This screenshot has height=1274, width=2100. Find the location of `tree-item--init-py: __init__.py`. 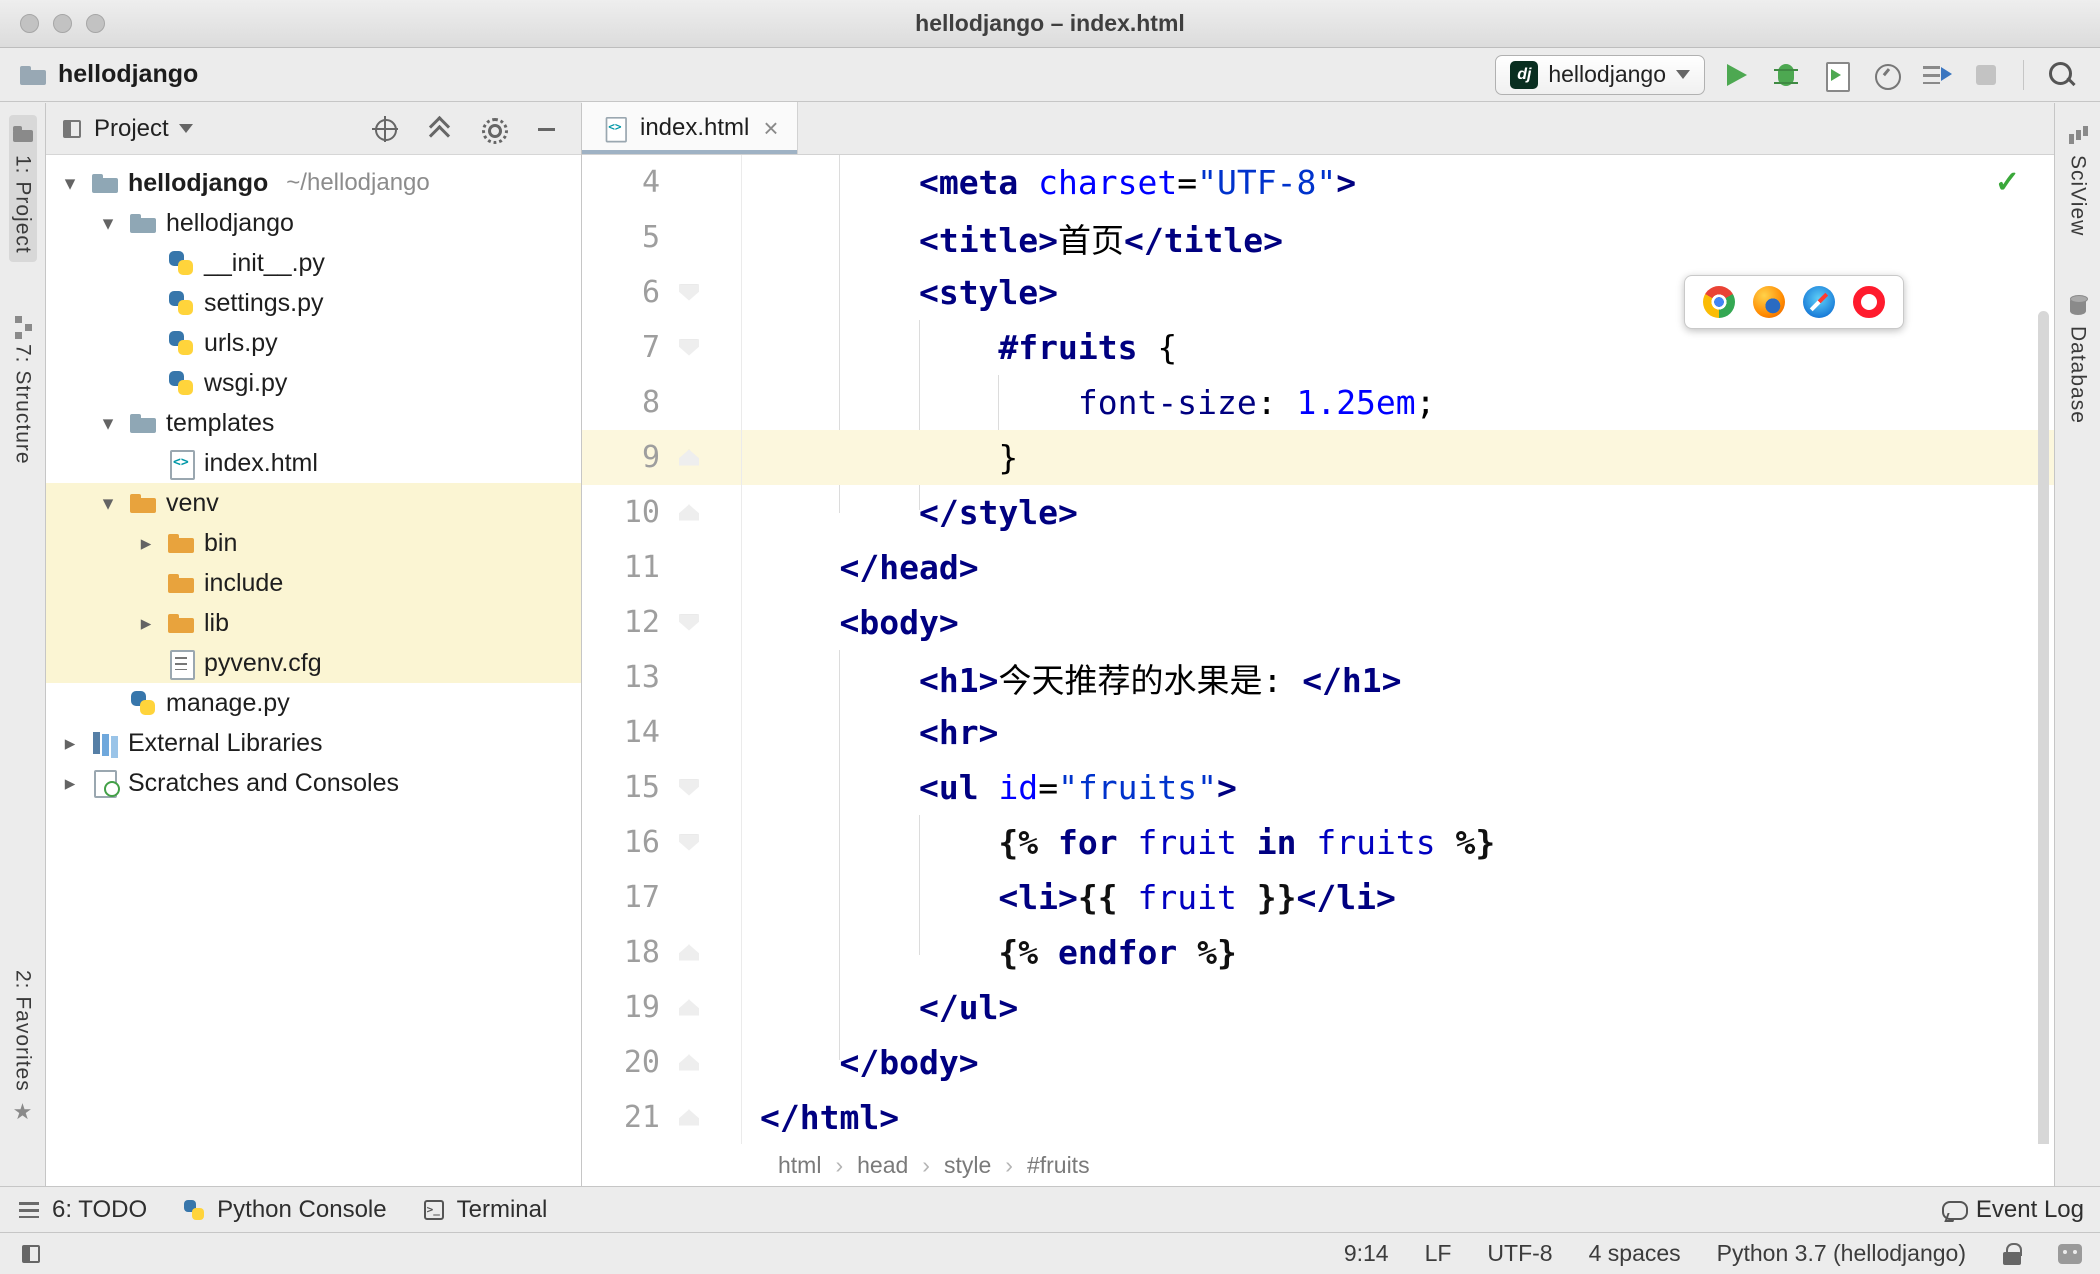

tree-item--init-py: __init__.py is located at coordinates (313, 263).